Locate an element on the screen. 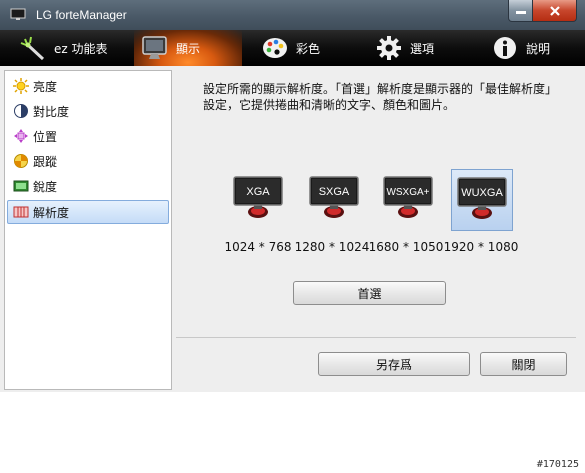 The width and height of the screenshot is (585, 473). sidebar-item-label: 解析度 is located at coordinates (51, 212).